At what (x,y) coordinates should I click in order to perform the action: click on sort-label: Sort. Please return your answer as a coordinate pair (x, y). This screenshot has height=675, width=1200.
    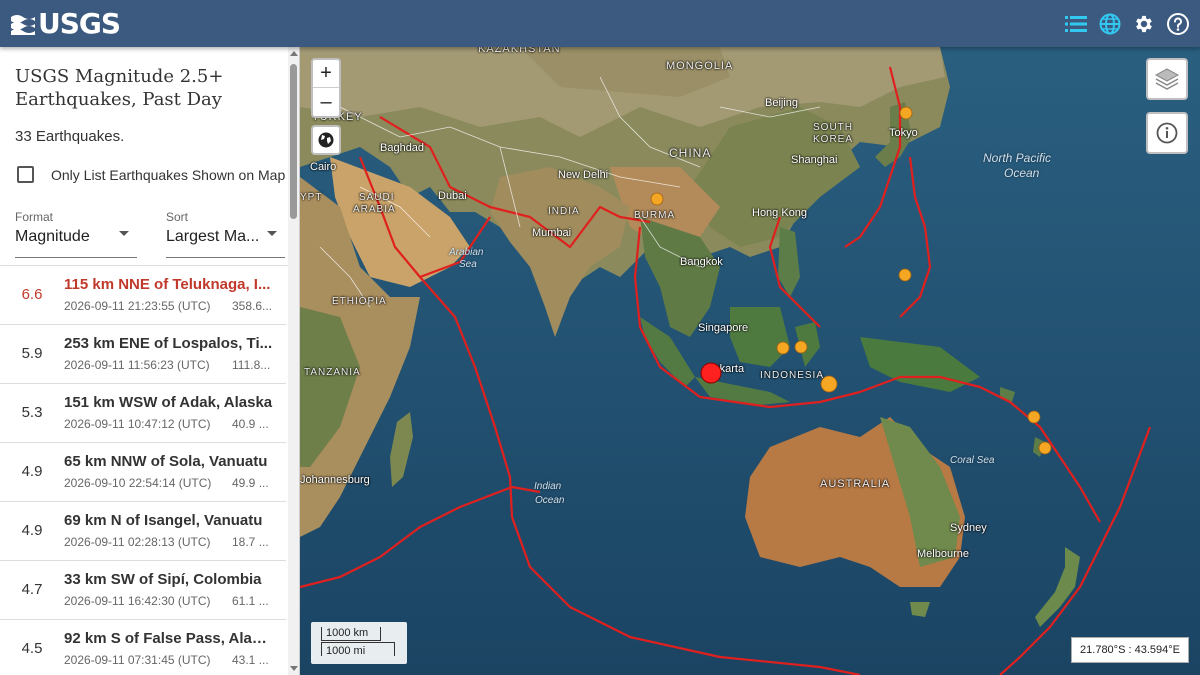
    Looking at the image, I should click on (177, 217).